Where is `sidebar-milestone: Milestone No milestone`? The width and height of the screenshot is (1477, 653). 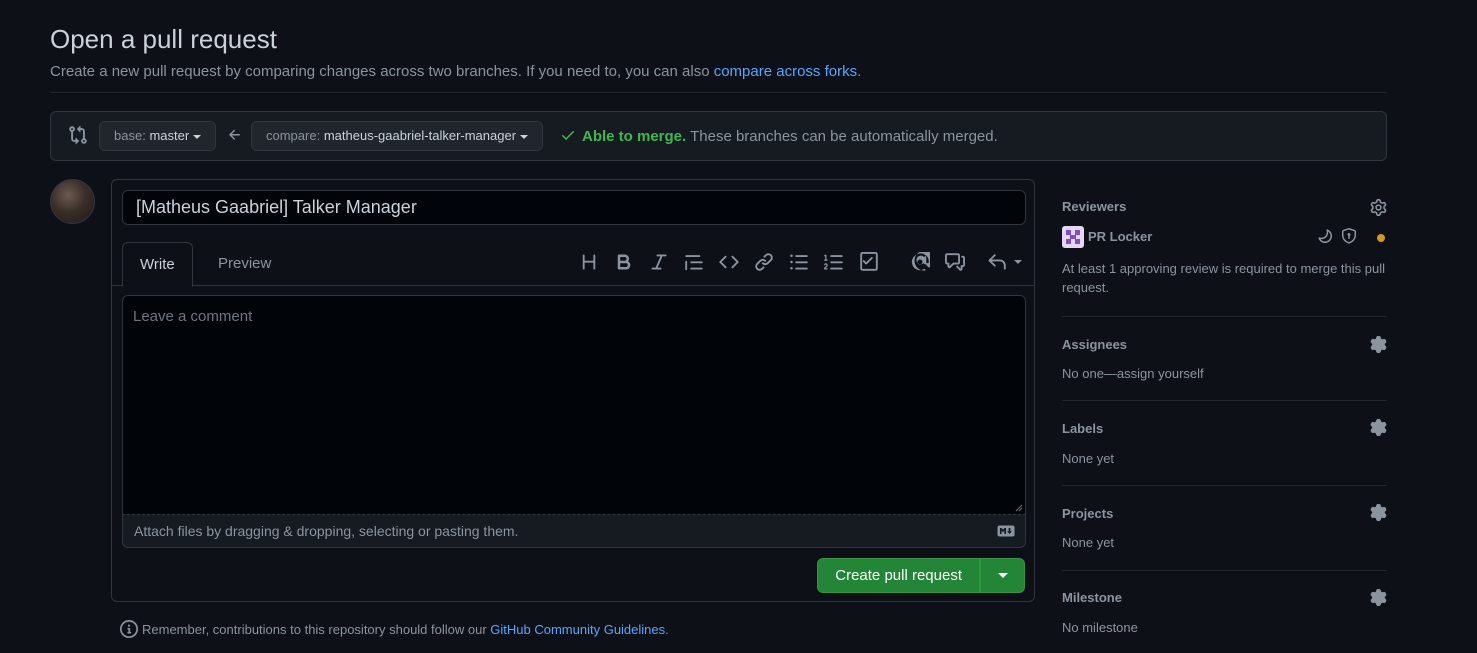
sidebar-milestone: Milestone No milestone is located at coordinates (1224, 612).